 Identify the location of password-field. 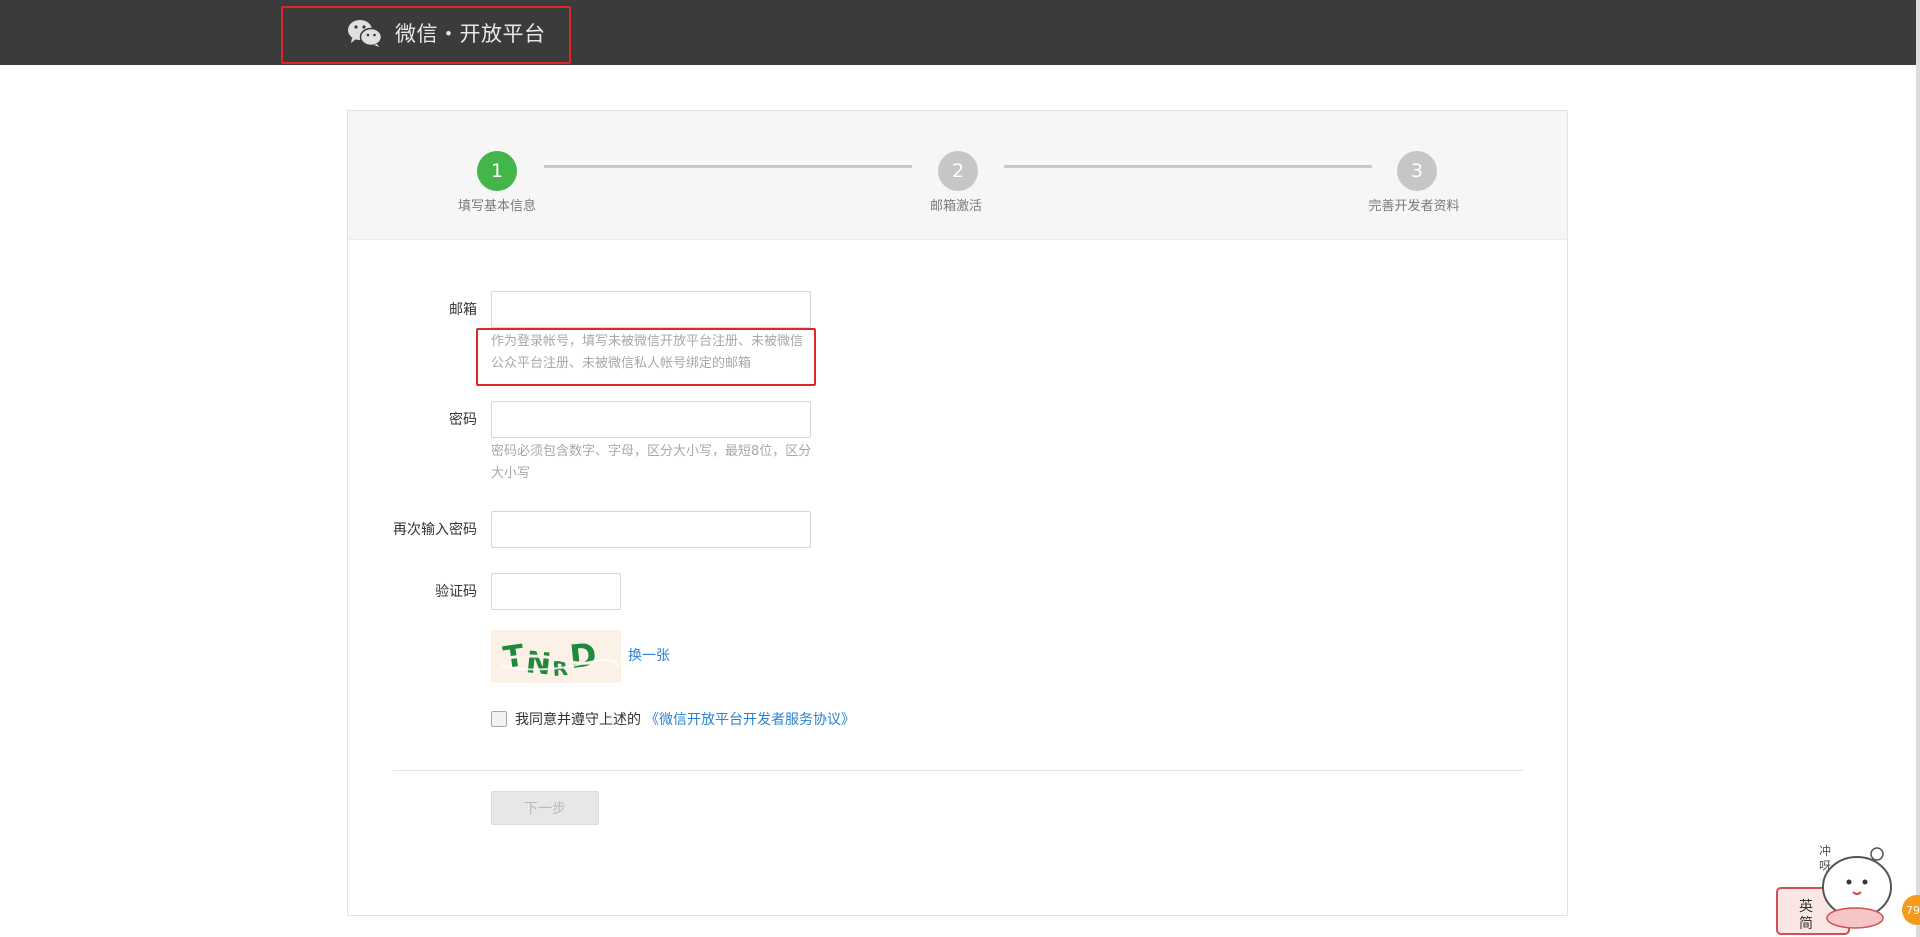
(651, 419).